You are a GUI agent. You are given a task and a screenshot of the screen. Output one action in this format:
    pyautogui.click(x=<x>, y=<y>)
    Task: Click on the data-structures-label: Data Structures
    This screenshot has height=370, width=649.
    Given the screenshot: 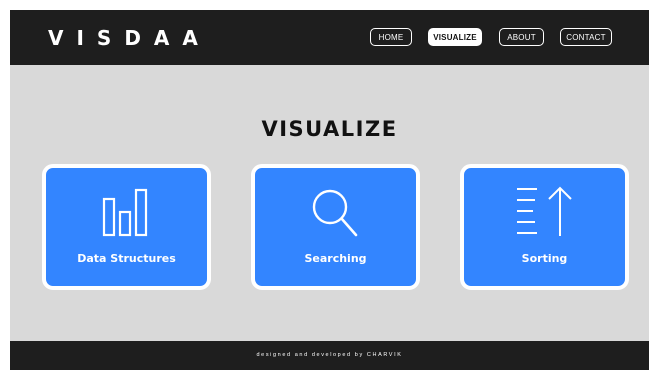 What is the action you would take?
    pyautogui.click(x=126, y=258)
    